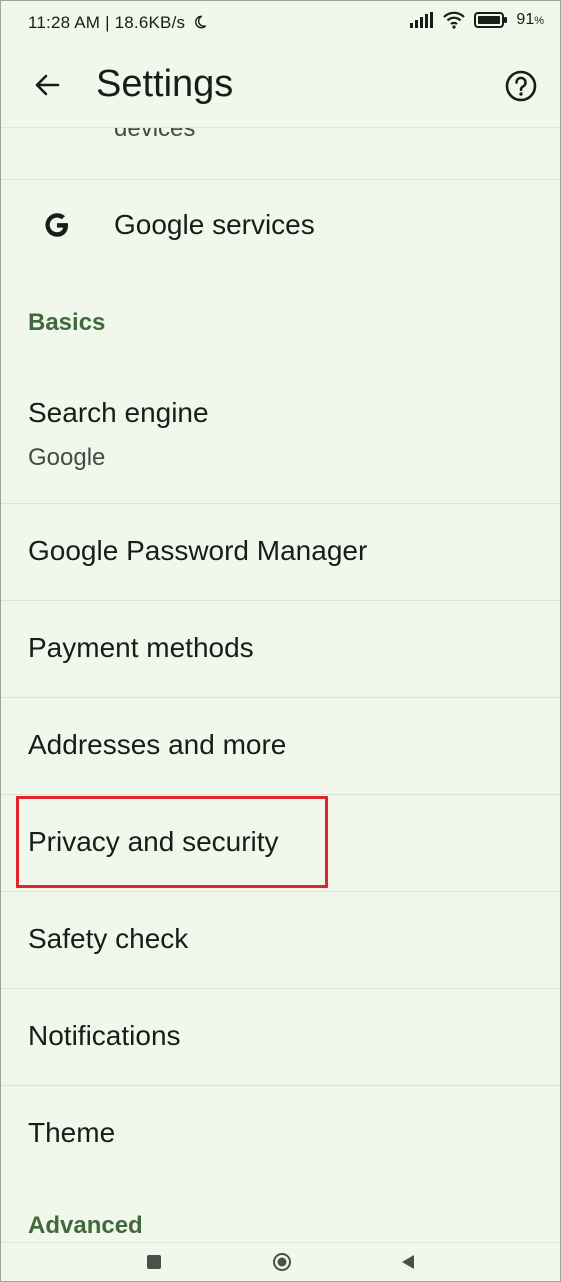 The image size is (561, 1282). I want to click on battery-level: 91%, so click(530, 19).